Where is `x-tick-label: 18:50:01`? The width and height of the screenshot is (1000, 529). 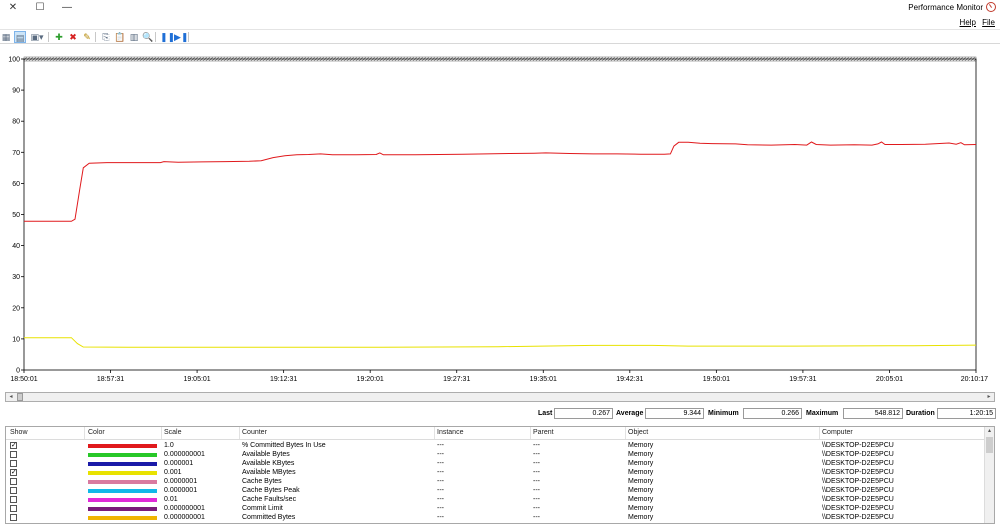 x-tick-label: 18:50:01 is located at coordinates (23, 379).